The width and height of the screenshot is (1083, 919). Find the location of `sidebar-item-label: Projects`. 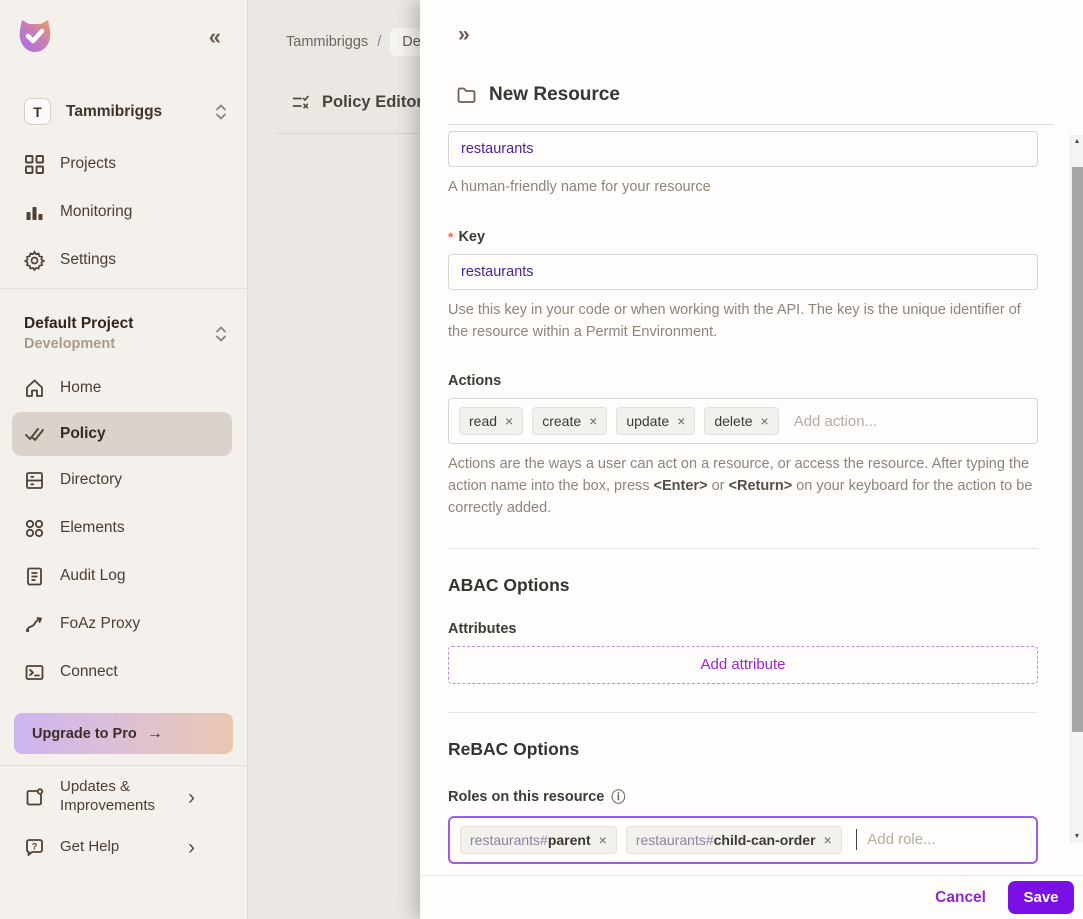

sidebar-item-label: Projects is located at coordinates (88, 163).